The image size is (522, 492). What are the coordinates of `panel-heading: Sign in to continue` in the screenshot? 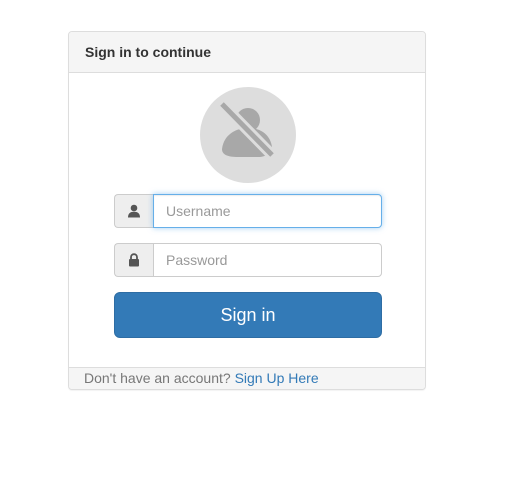 It's located at (247, 52).